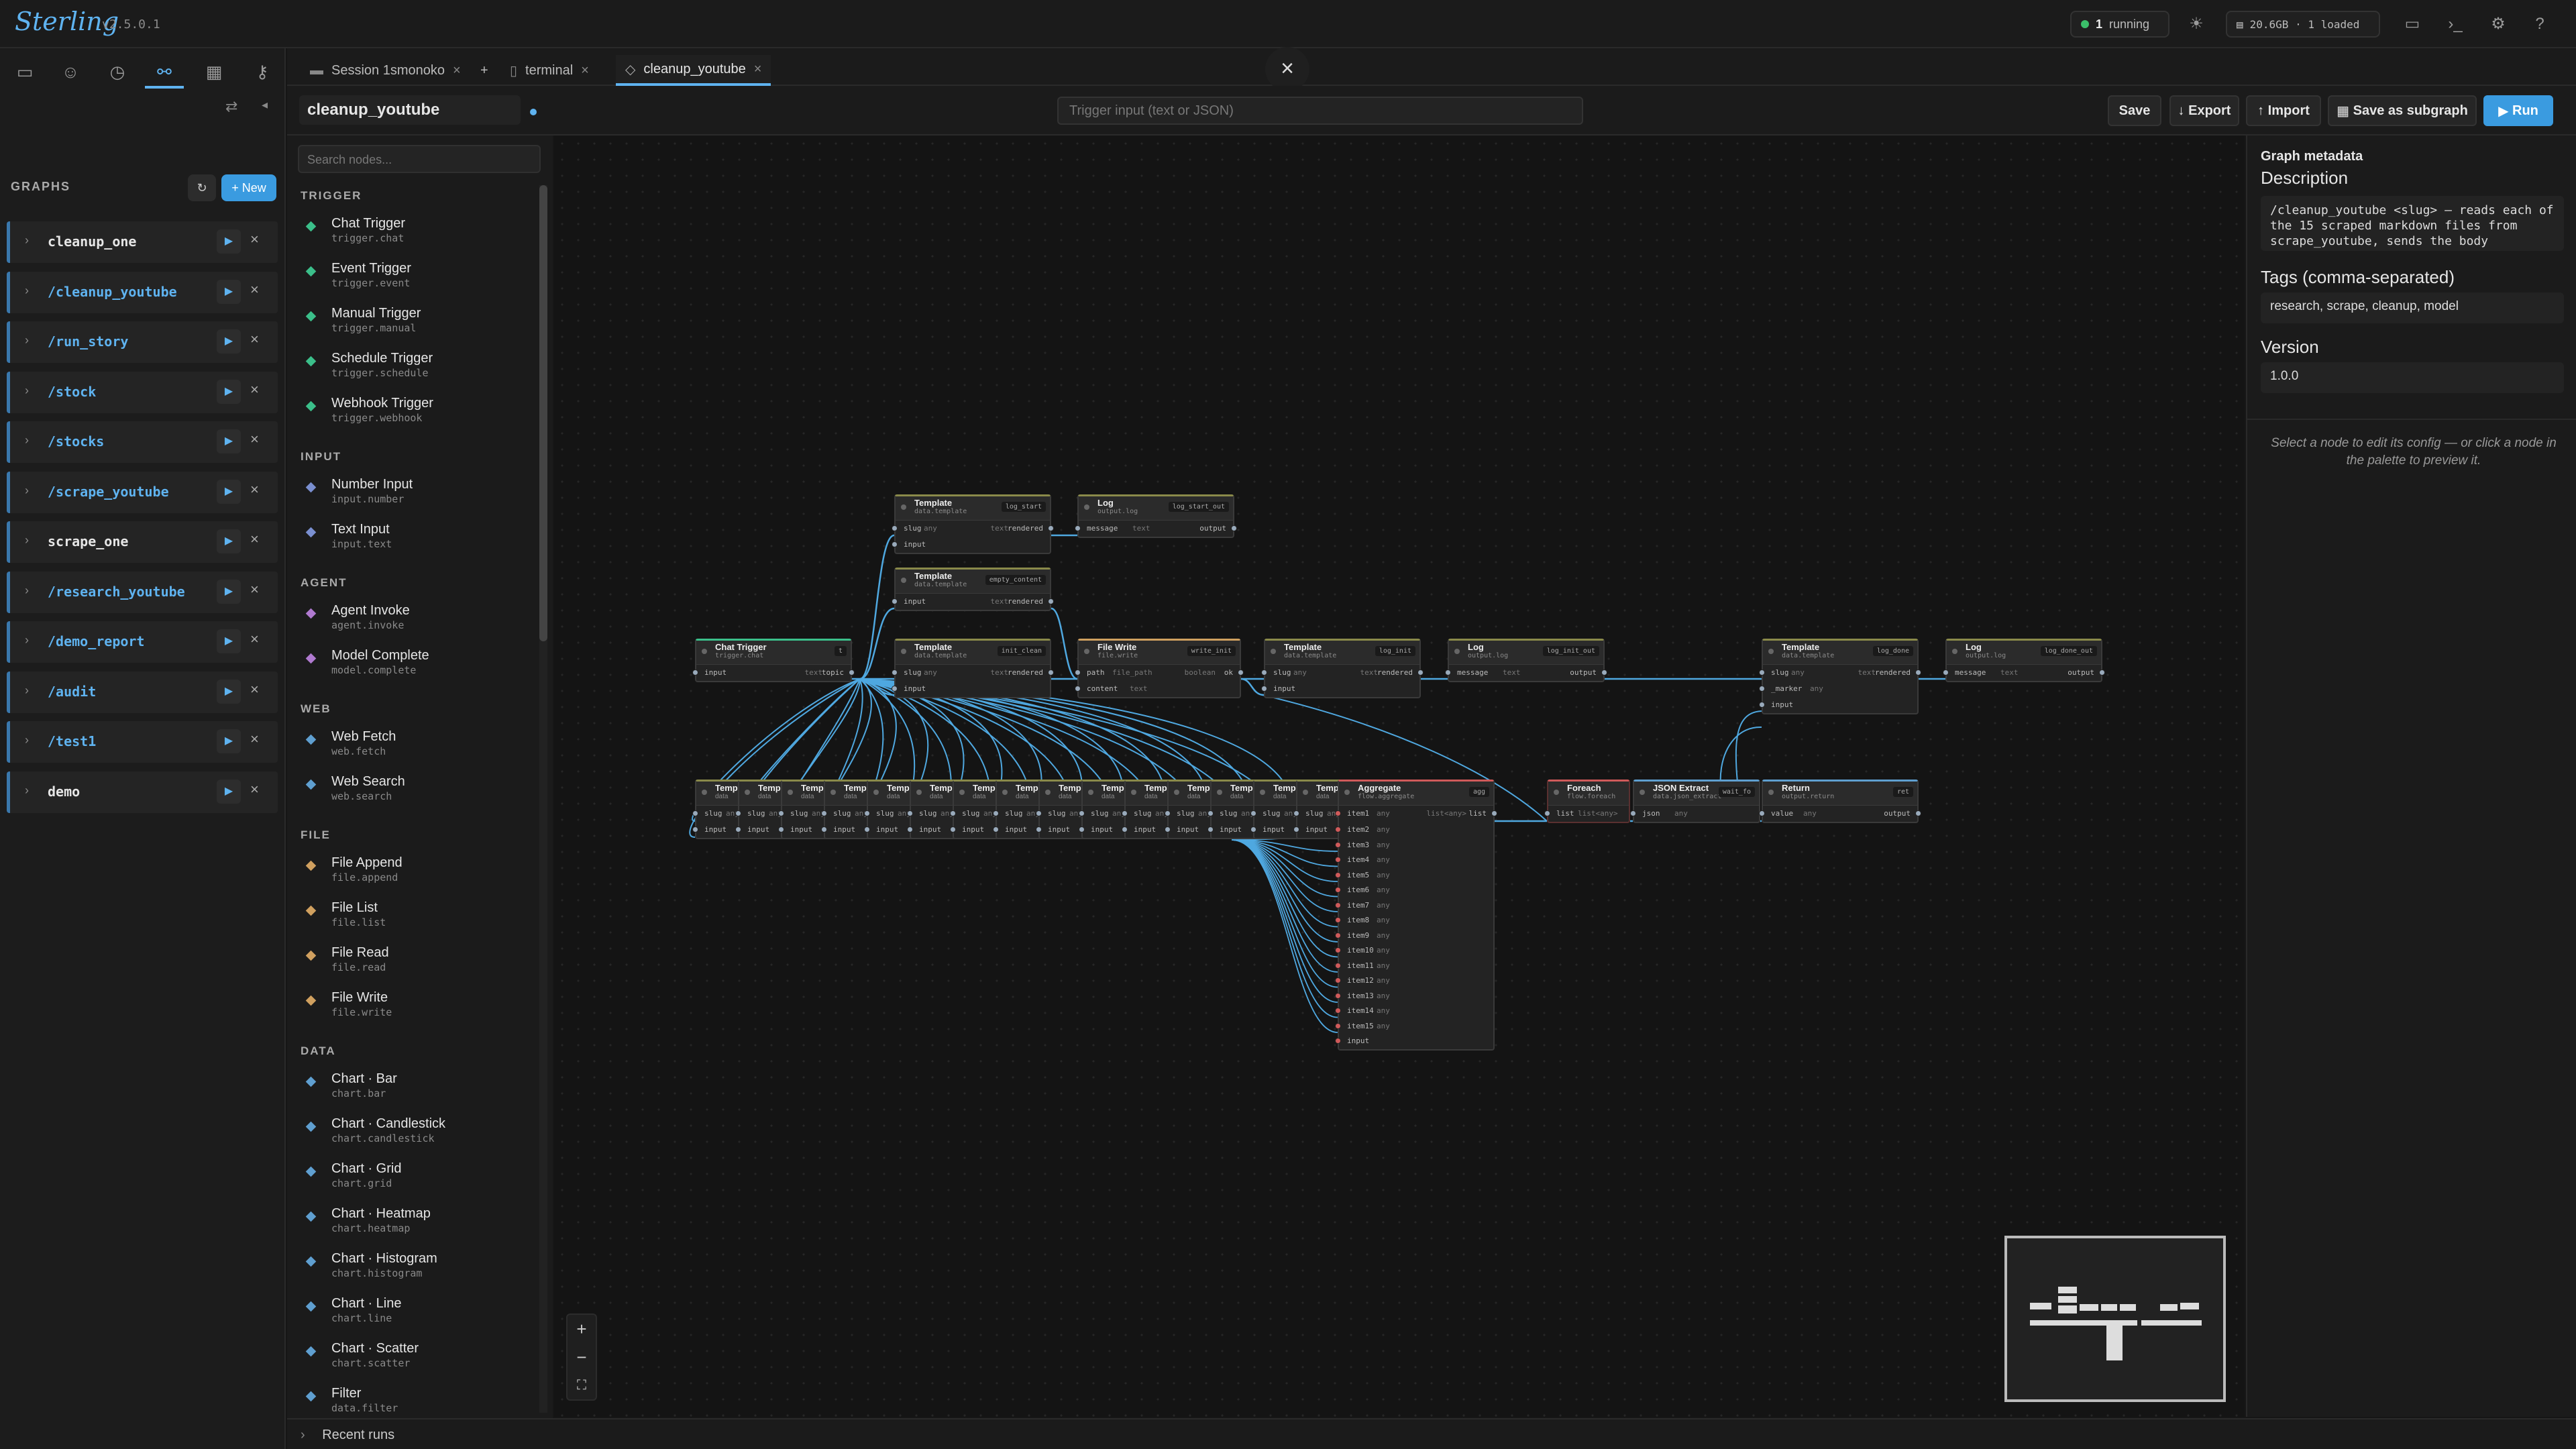  Describe the element at coordinates (142, 642) in the screenshot. I see `graph-list-item: › /demo_report ▶ ×` at that location.